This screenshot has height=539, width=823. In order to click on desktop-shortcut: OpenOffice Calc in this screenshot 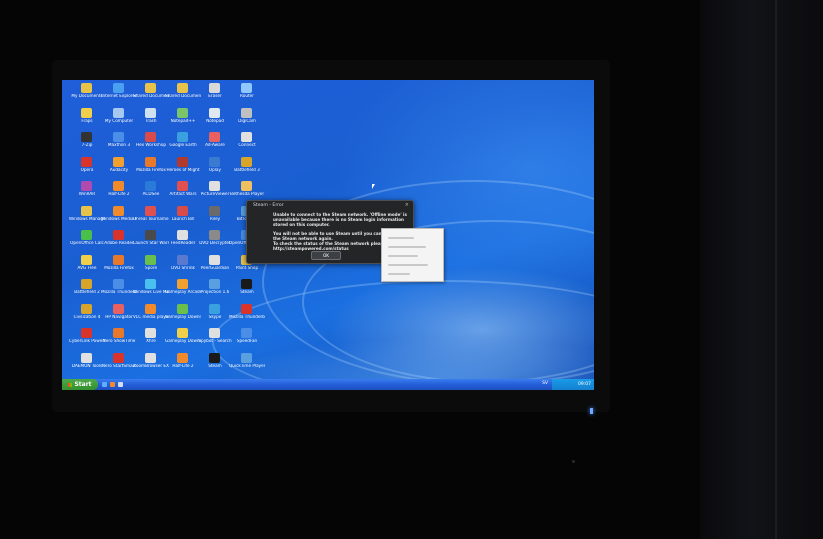, I will do `click(87, 240)`.